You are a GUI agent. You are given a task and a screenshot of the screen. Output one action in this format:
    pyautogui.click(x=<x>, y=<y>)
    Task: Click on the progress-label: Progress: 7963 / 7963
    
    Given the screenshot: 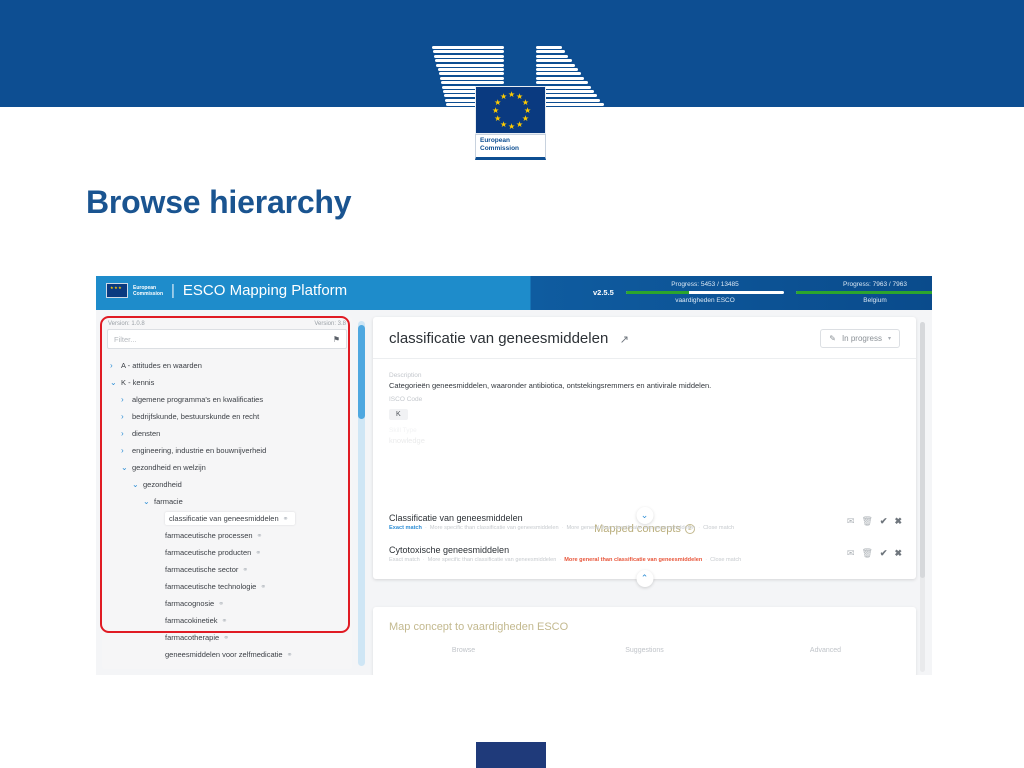 What is the action you would take?
    pyautogui.click(x=875, y=284)
    